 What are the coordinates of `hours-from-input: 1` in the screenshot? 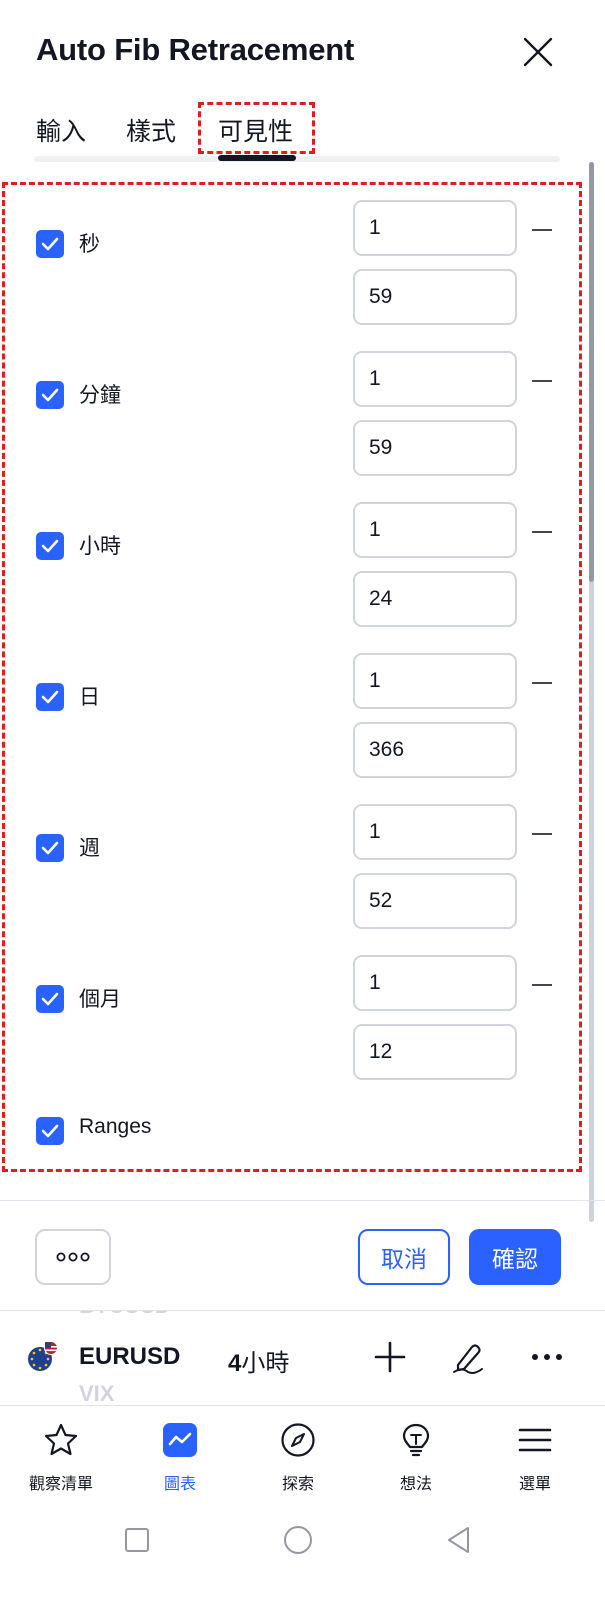 It's located at (435, 530).